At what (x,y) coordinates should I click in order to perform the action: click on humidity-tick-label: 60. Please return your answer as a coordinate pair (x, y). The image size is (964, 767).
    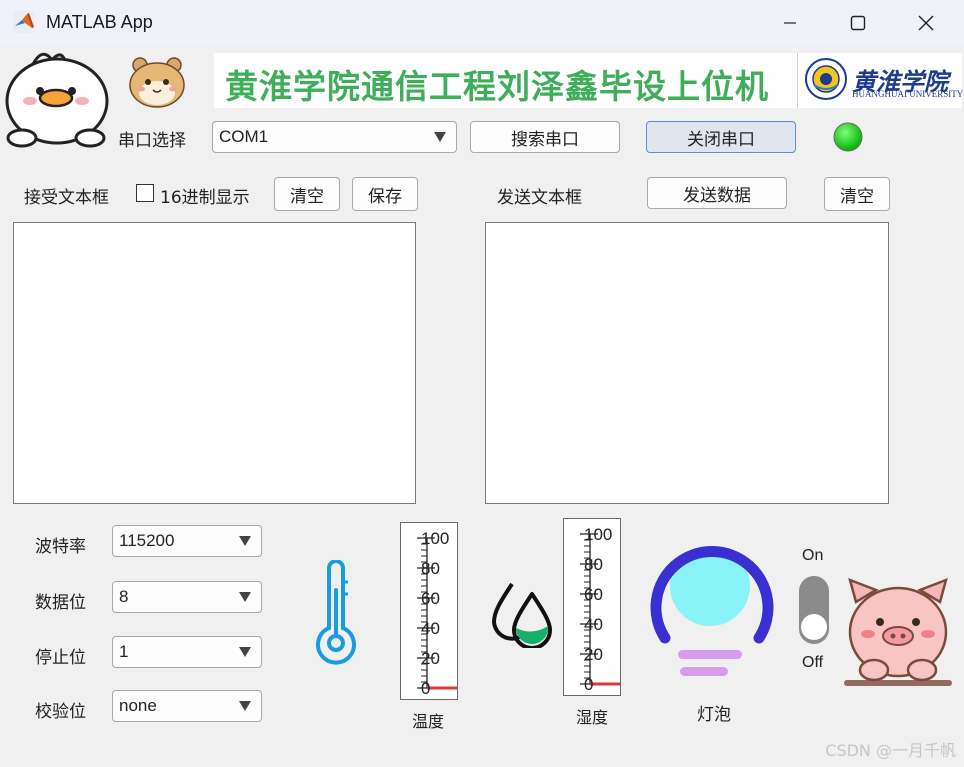
    Looking at the image, I should click on (593, 594).